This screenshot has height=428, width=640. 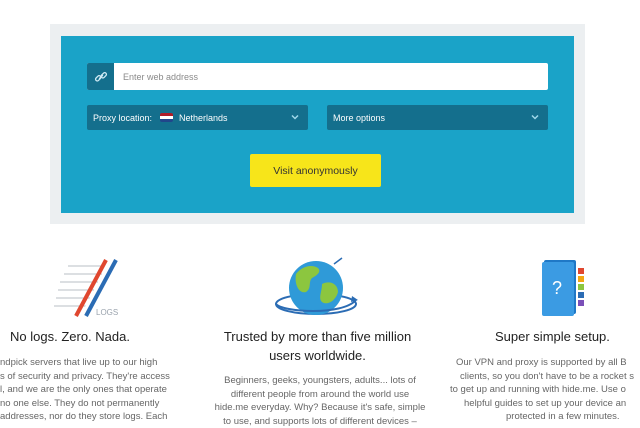 What do you see at coordinates (565, 287) in the screenshot?
I see `setup-guide-icon: ?` at bounding box center [565, 287].